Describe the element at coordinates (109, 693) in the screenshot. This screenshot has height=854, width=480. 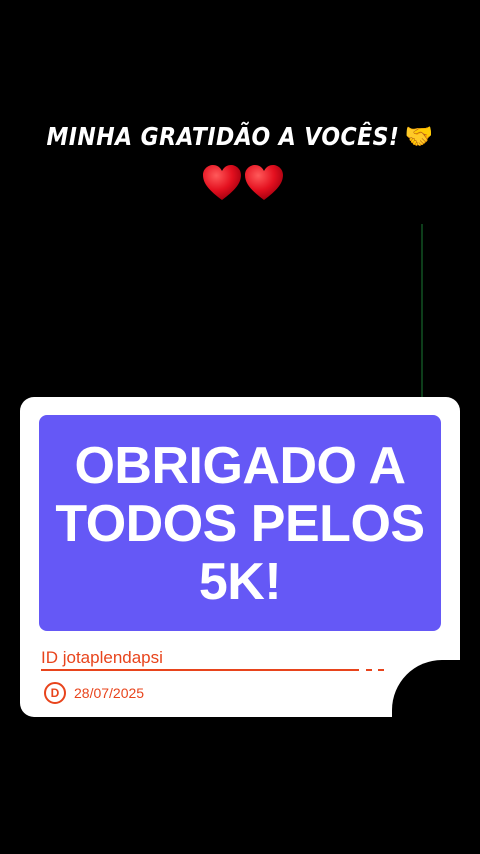
I see `date-text: 28/07/2025` at that location.